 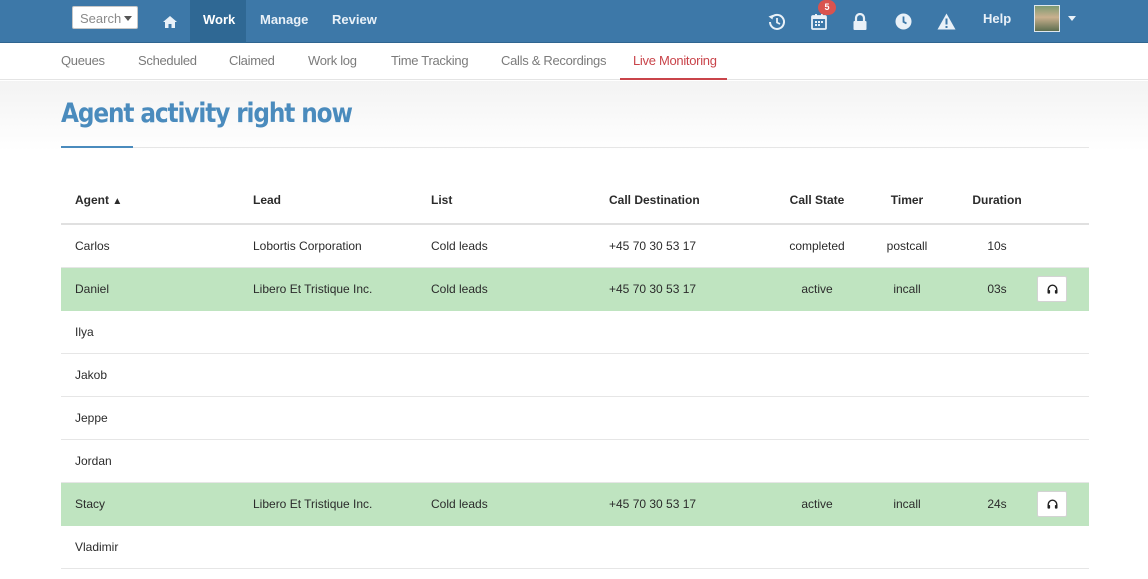 I want to click on table-row: Jeppe, so click(x=575, y=418).